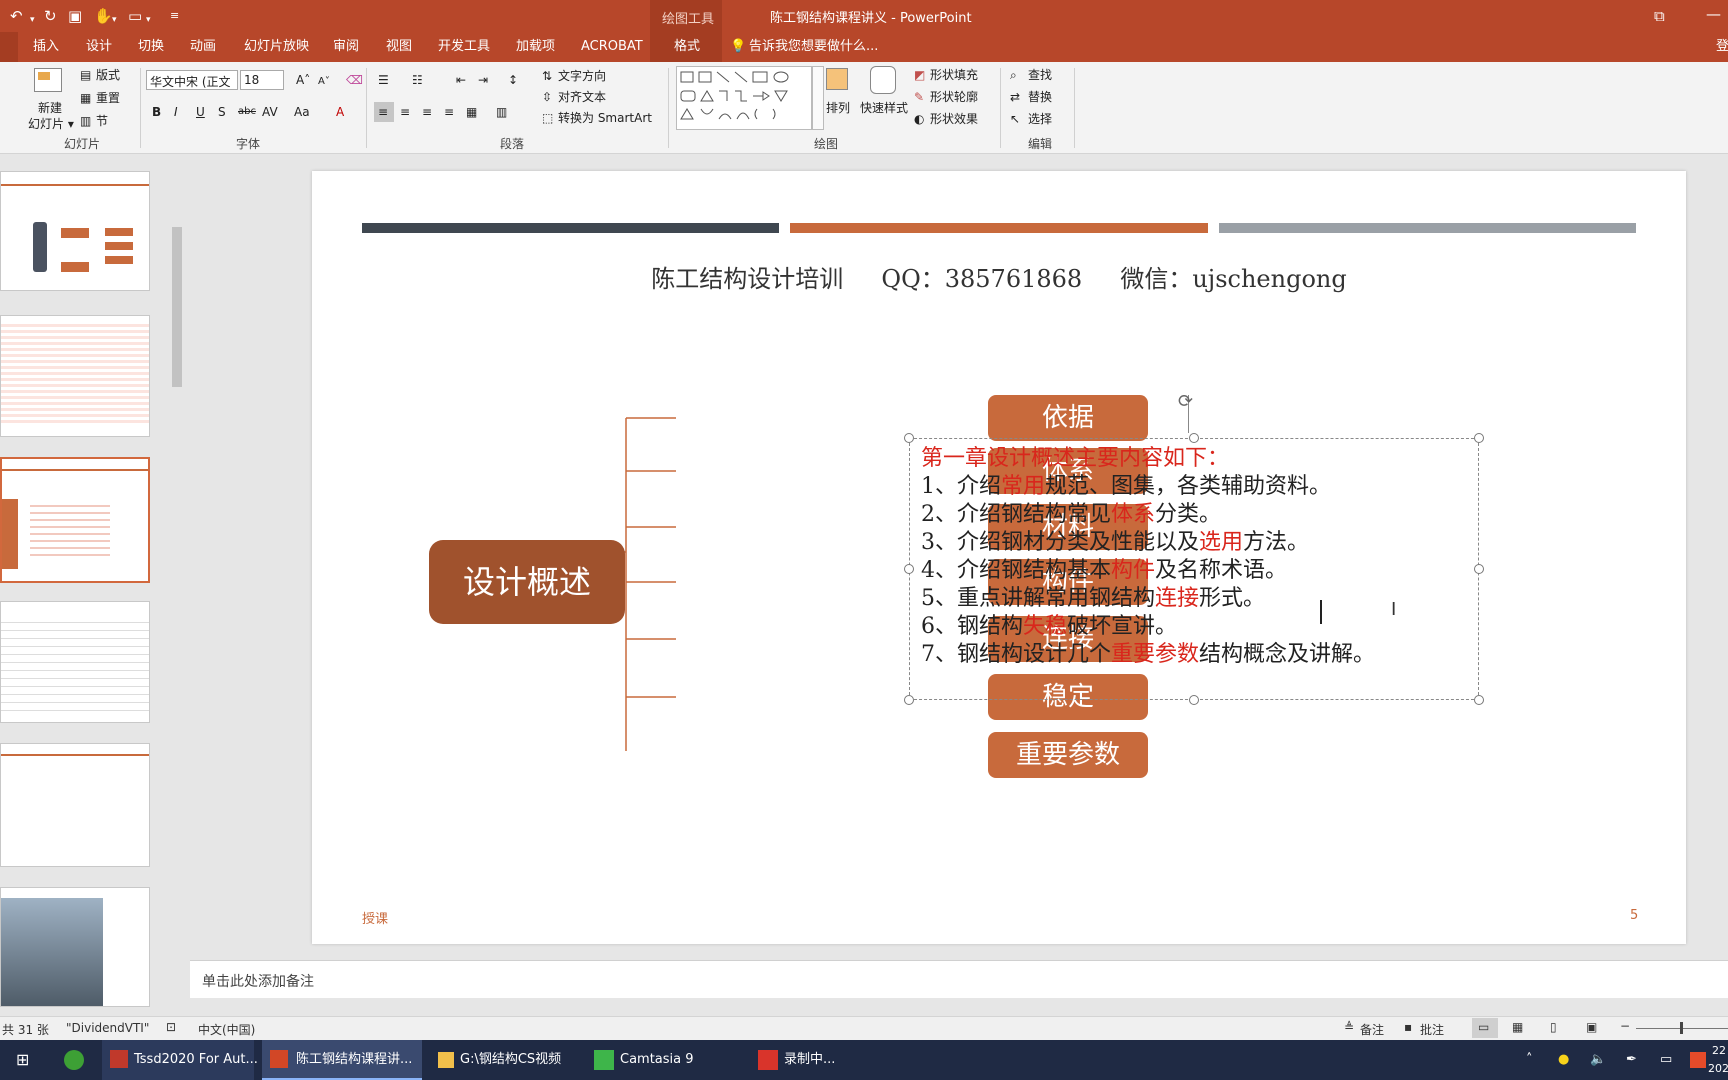 The height and width of the screenshot is (1080, 1728). I want to click on notes-pane: 单击此处添加备注, so click(959, 979).